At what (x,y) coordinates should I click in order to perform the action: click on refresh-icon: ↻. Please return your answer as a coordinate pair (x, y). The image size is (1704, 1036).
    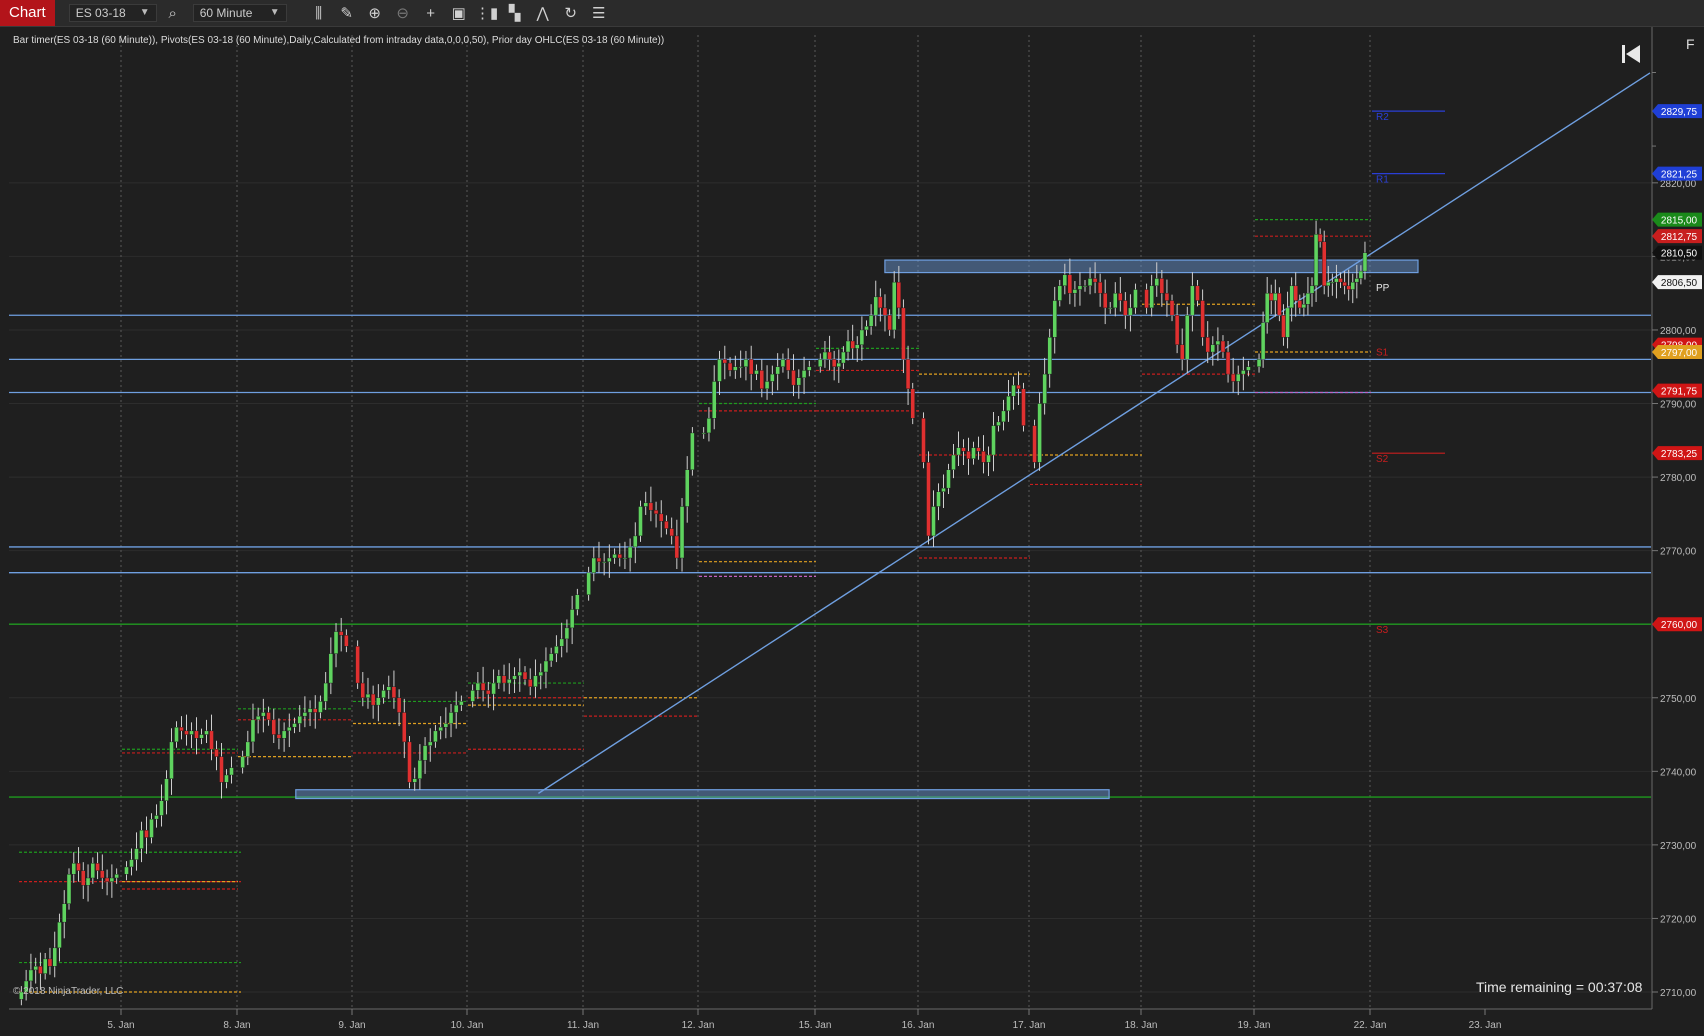
    Looking at the image, I should click on (571, 13).